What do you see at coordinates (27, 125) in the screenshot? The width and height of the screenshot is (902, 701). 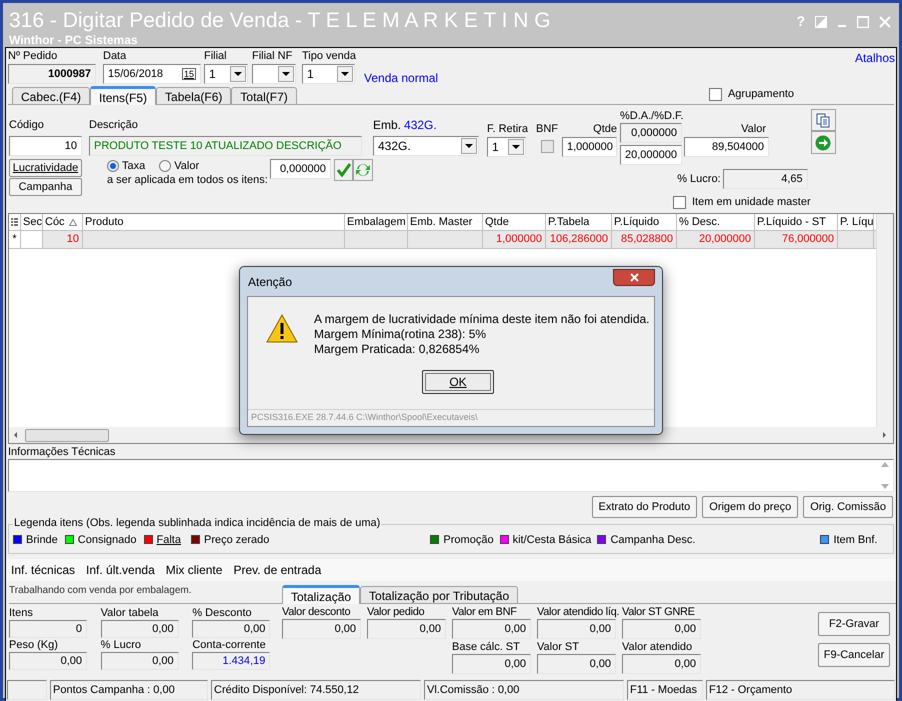 I see `field-label: Código` at bounding box center [27, 125].